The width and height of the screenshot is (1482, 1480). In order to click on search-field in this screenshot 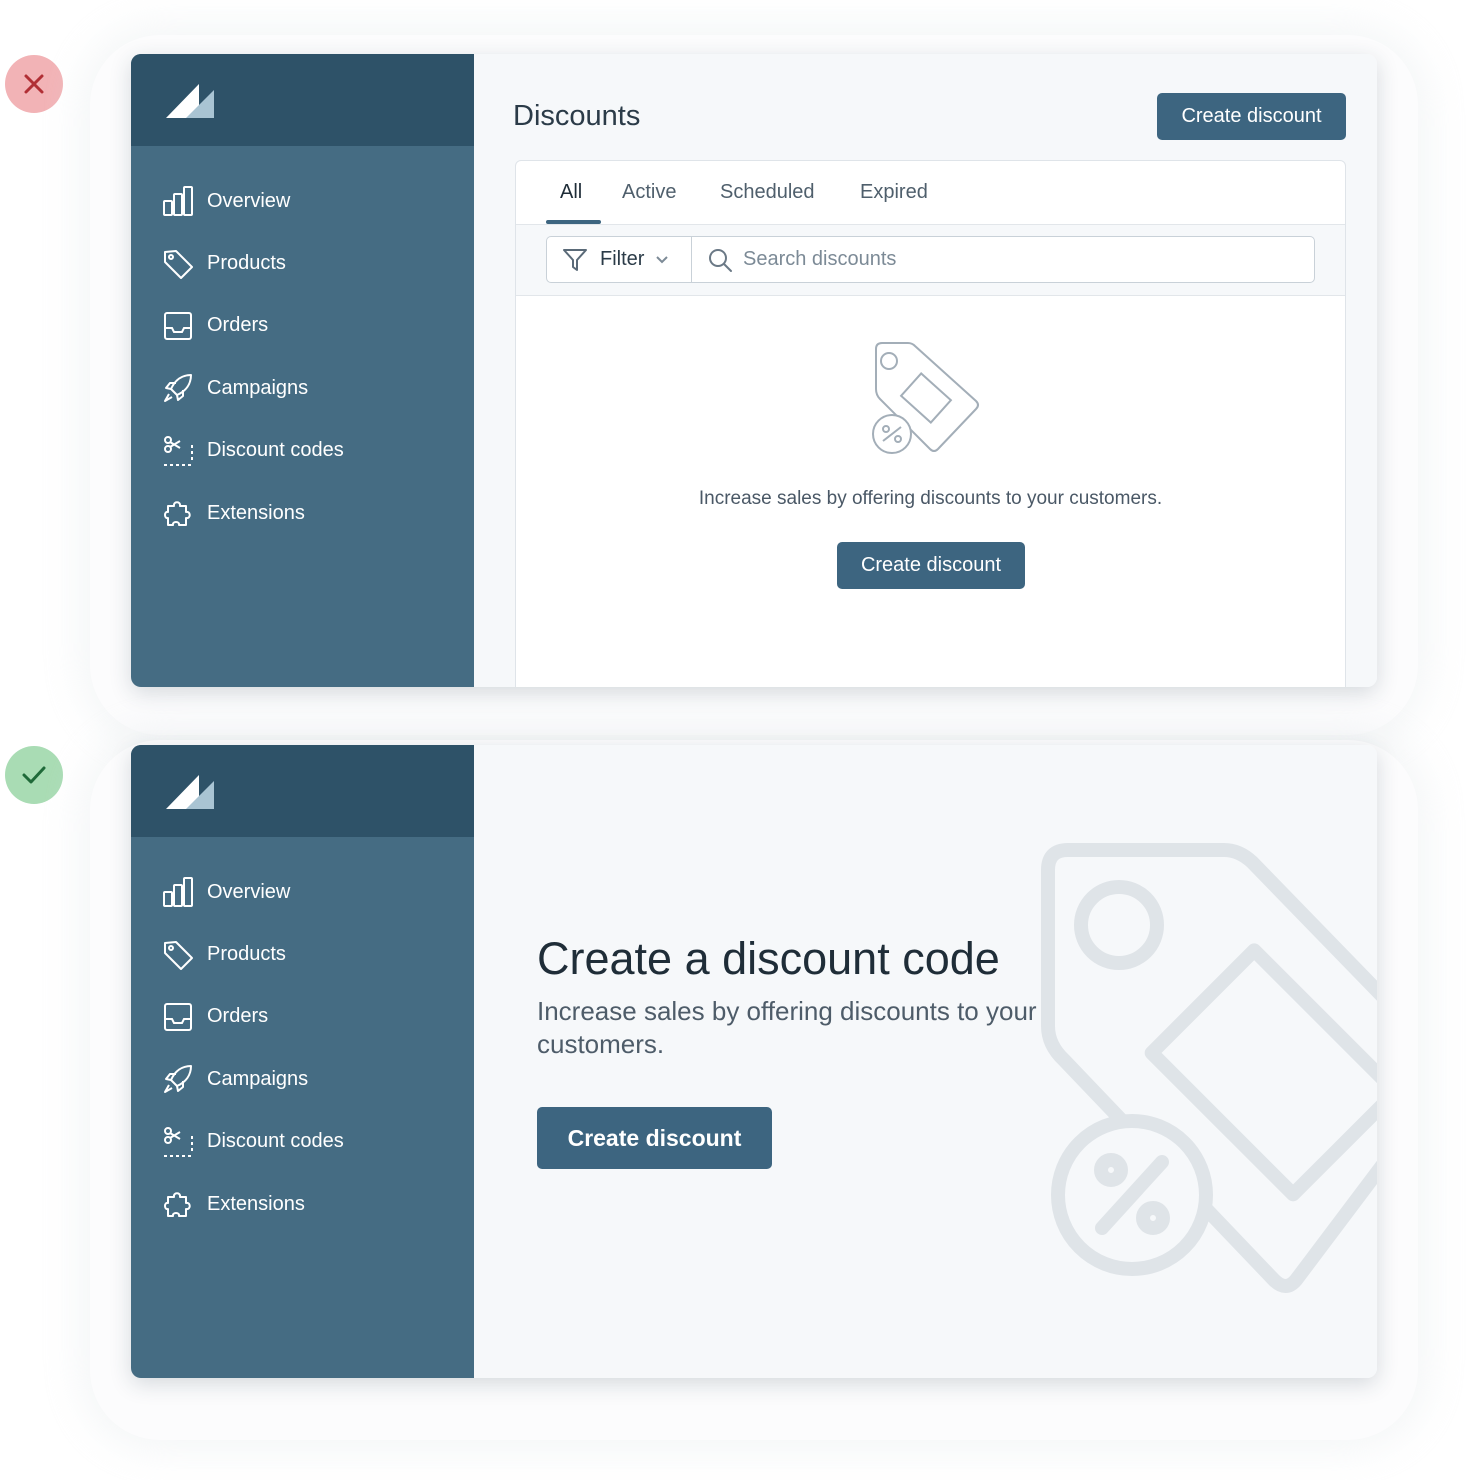, I will do `click(1003, 259)`.